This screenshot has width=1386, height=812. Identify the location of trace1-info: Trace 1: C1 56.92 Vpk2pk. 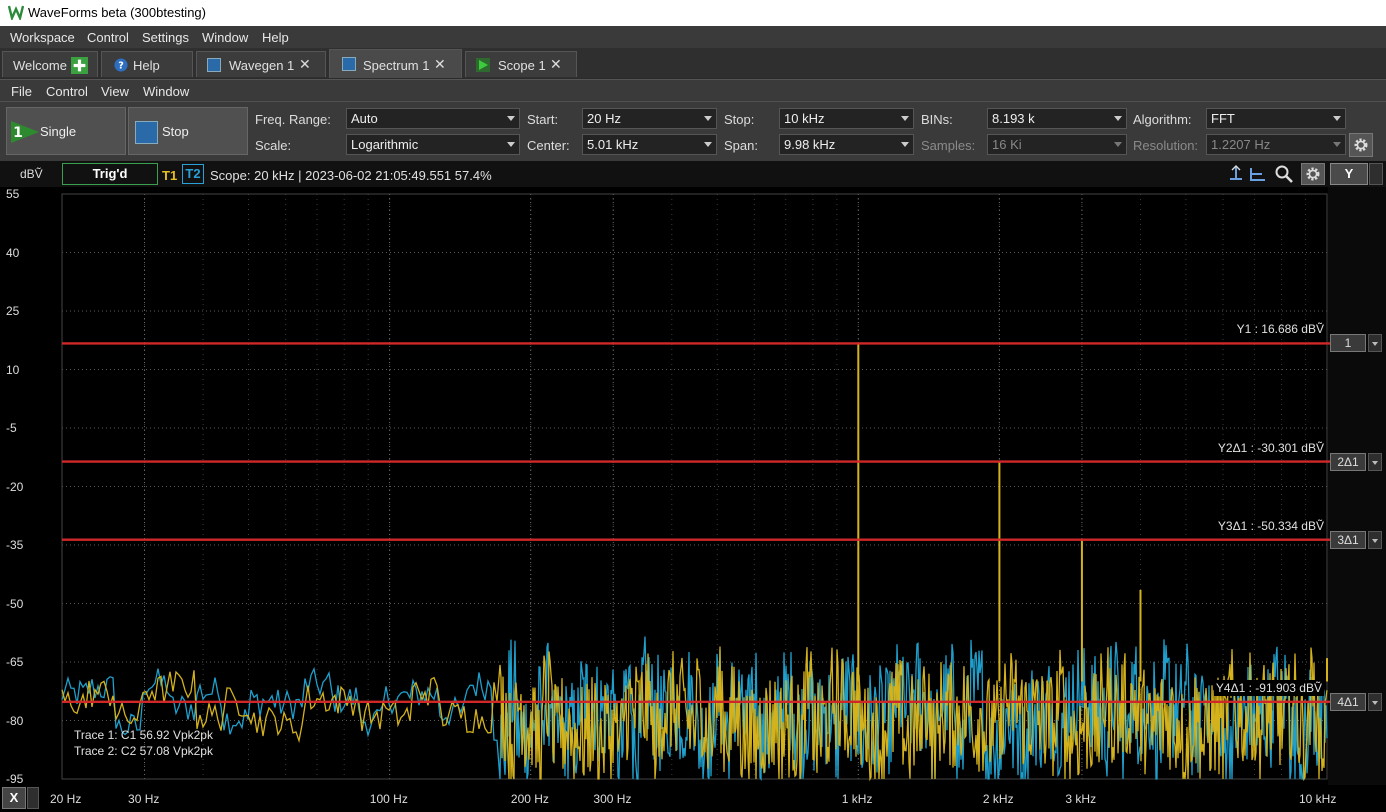
(143, 735).